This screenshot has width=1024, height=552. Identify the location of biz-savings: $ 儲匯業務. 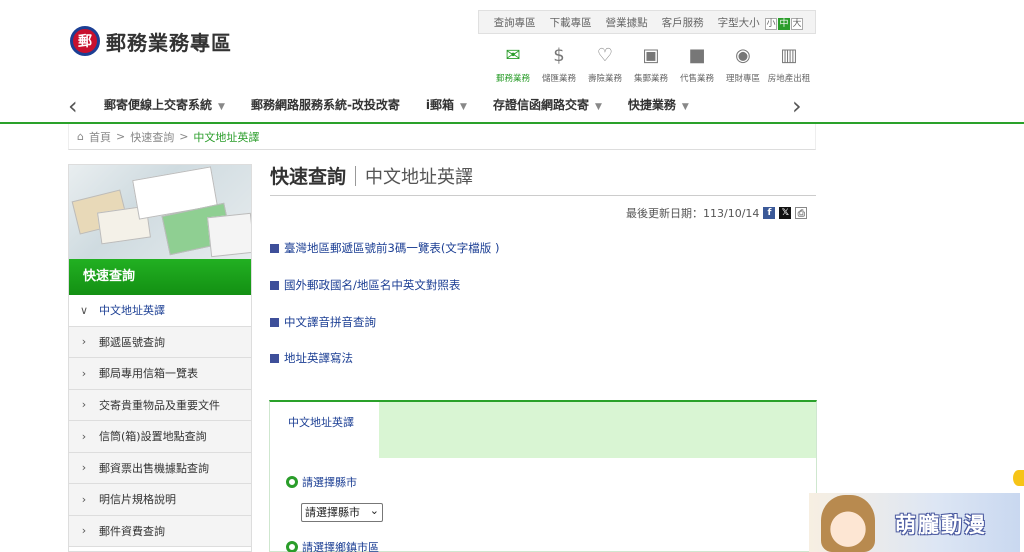
(559, 64).